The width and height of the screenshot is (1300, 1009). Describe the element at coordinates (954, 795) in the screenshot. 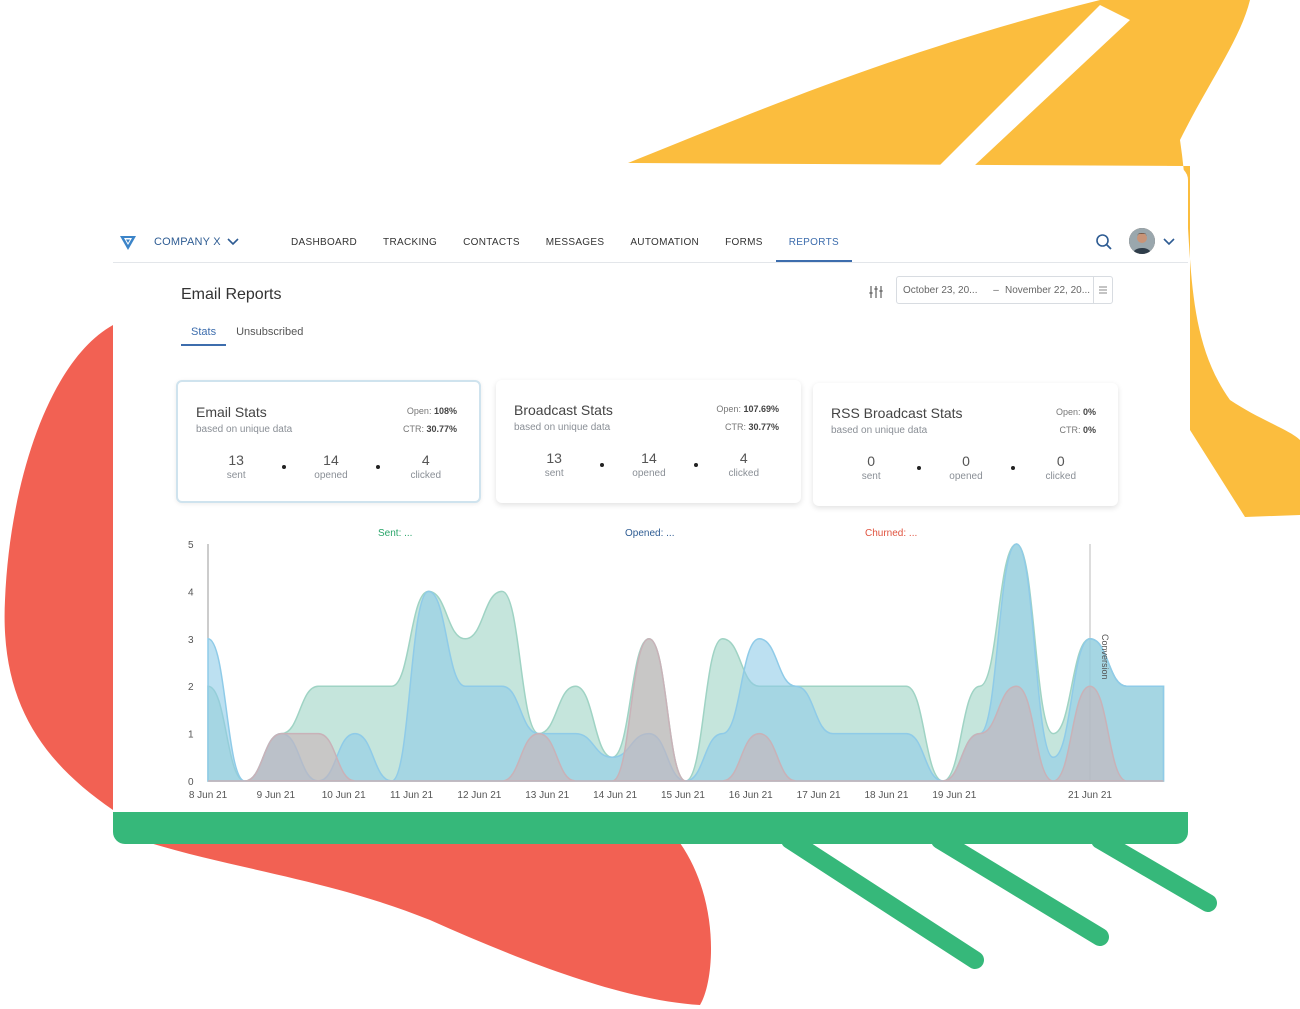

I see `x-tick-label: 19 Jun 21` at that location.